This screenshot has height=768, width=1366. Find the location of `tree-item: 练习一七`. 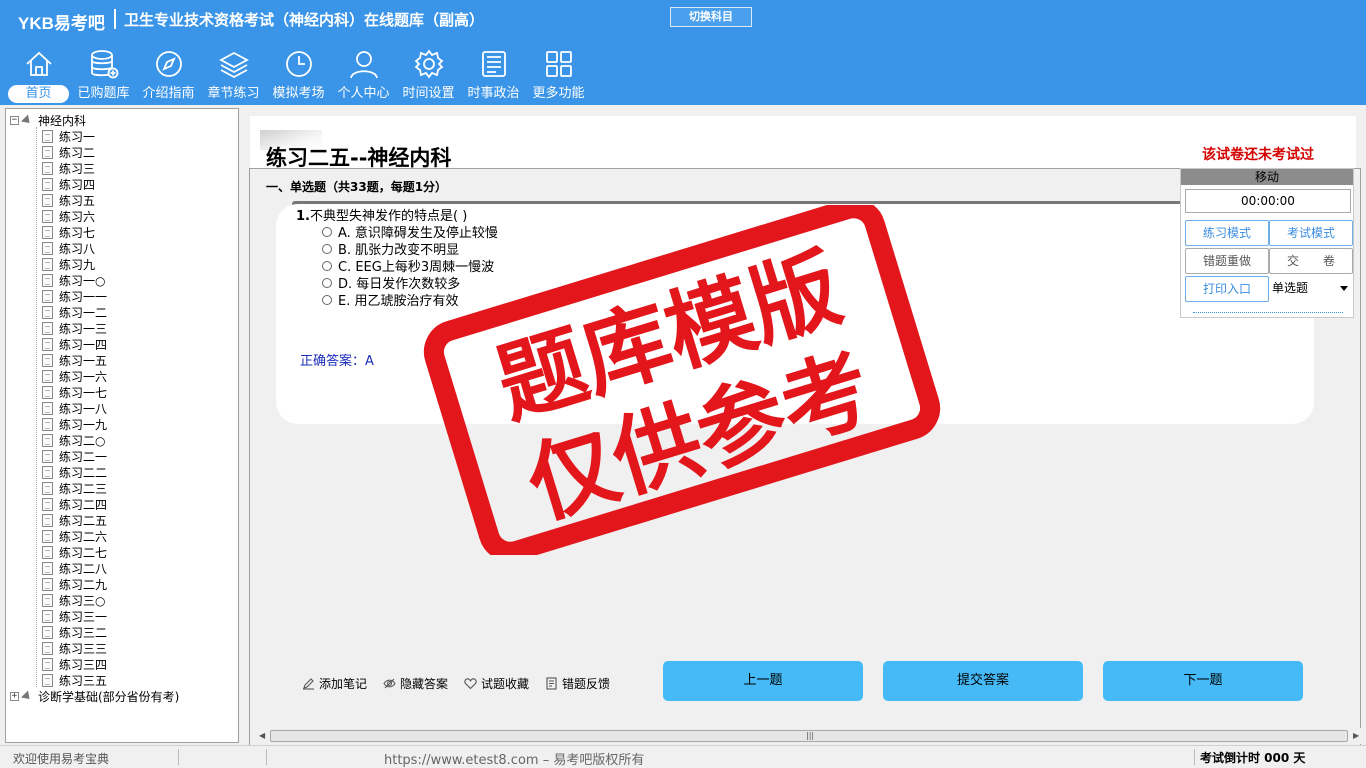

tree-item: 练习一七 is located at coordinates (74, 392).